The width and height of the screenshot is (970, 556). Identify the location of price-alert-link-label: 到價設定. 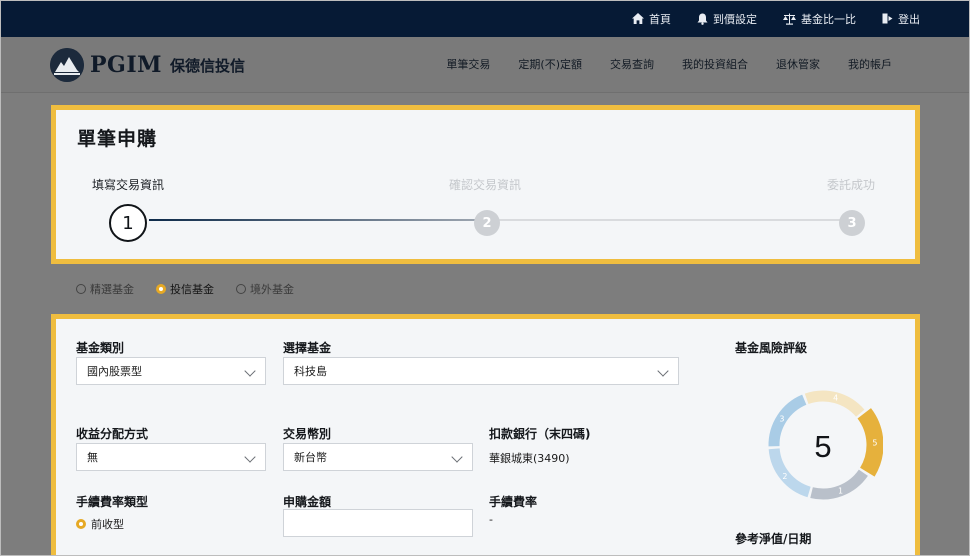
(735, 19).